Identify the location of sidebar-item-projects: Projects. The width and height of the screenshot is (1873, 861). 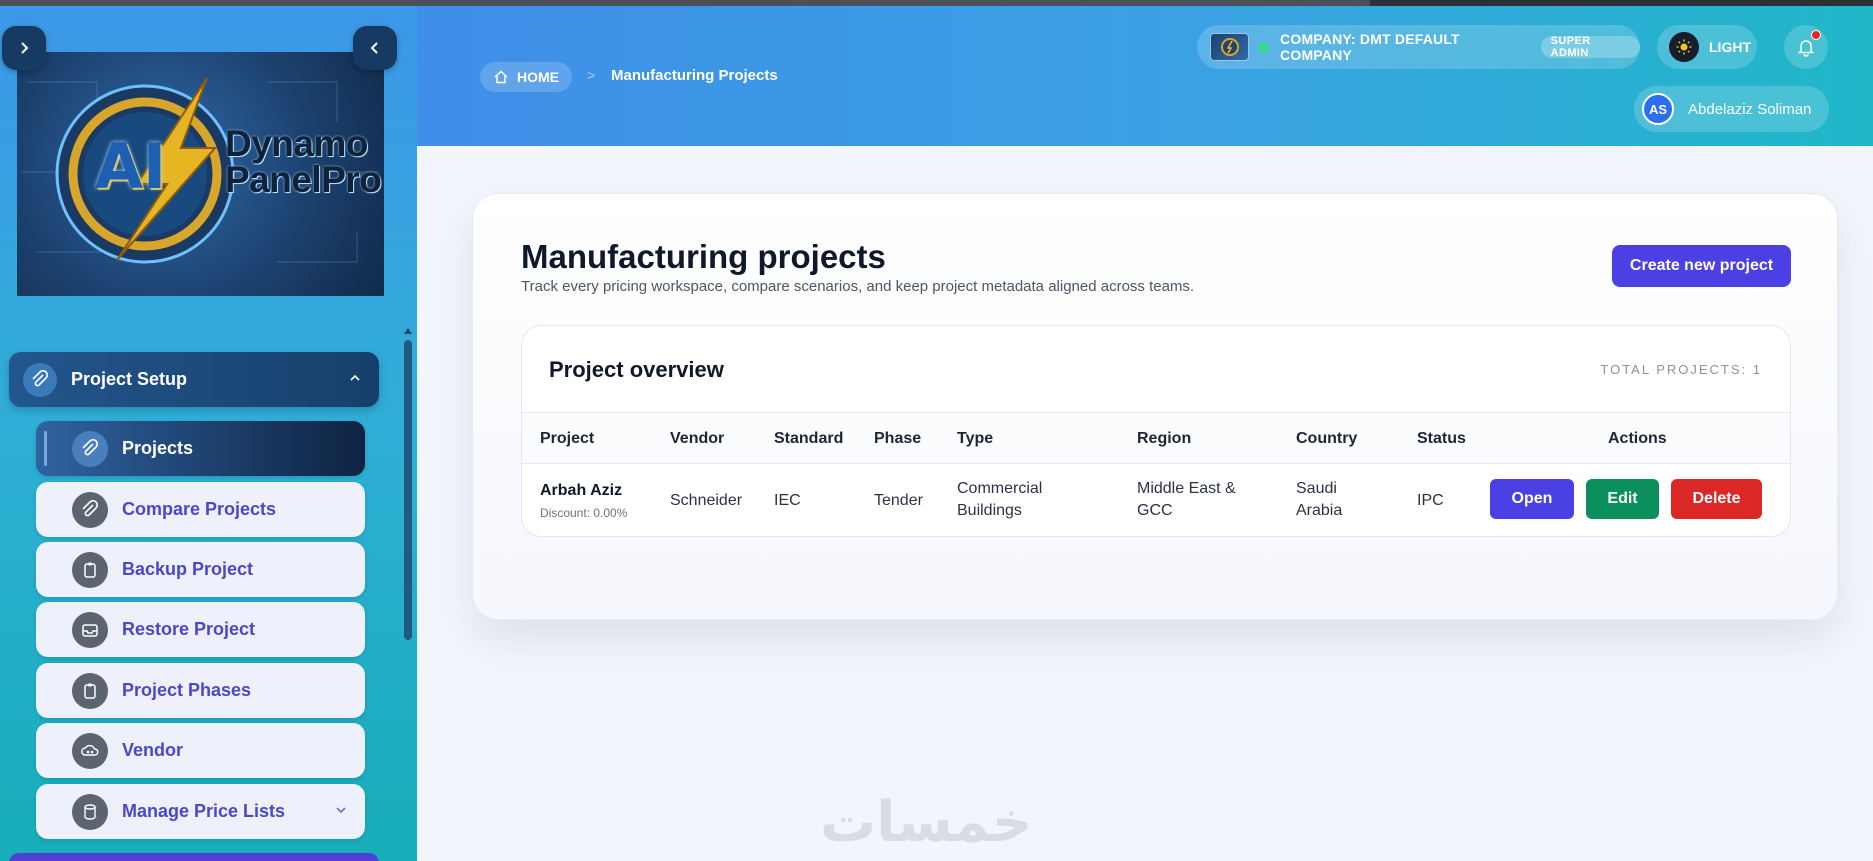
(200, 448).